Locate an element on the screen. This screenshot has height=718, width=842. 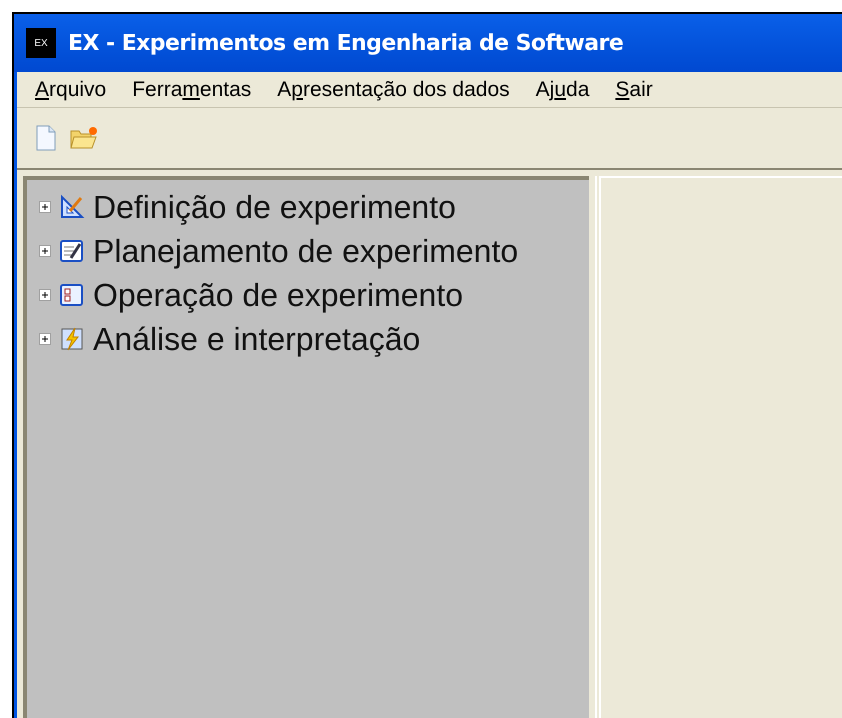
menu-item: Ferramentas is located at coordinates (192, 90).